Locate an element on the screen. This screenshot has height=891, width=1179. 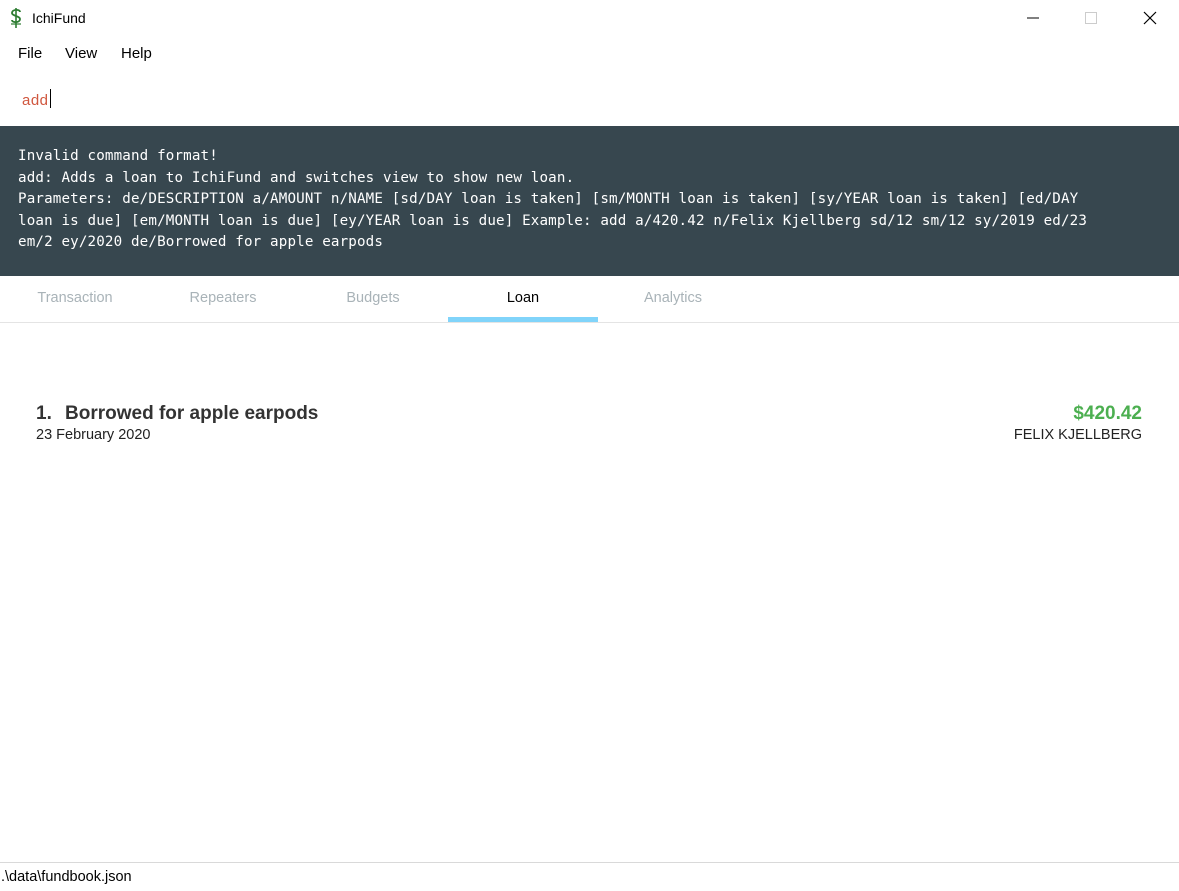
status-bar: .\data\fundbook.json is located at coordinates (589, 876).